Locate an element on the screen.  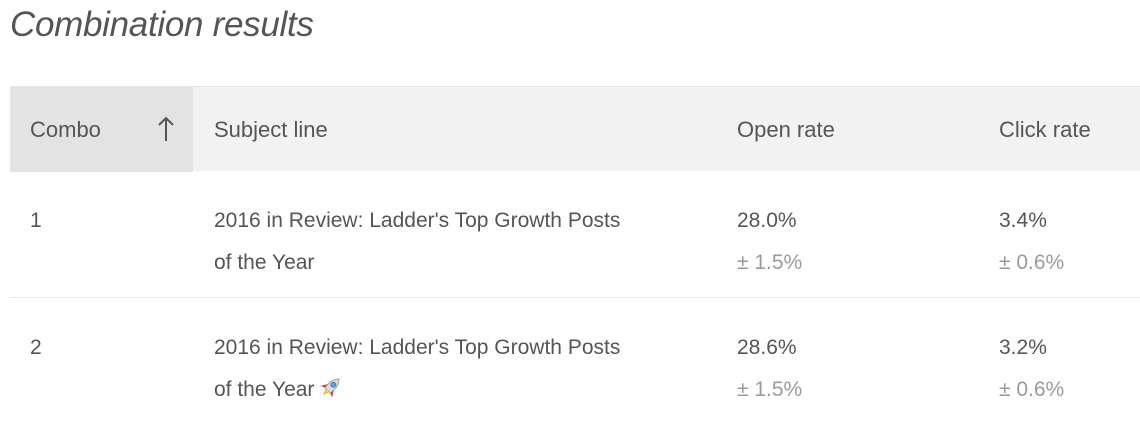
open-rate-value: 28.0% is located at coordinates (767, 220).